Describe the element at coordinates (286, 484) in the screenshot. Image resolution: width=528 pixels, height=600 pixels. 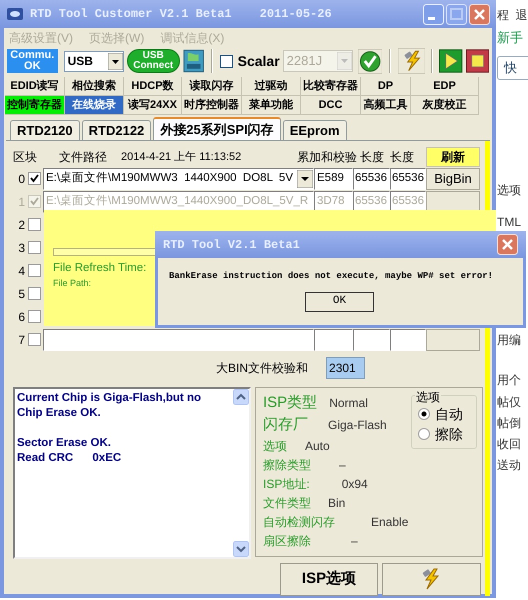
I see `info-label: ISP地址:` at that location.